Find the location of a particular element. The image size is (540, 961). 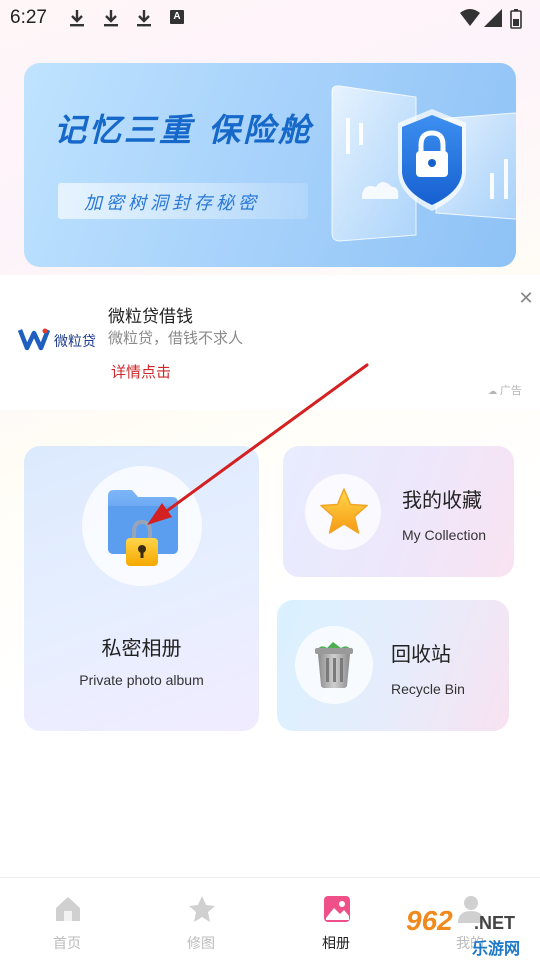

recycle-bin-title: 回收站 is located at coordinates (421, 654).